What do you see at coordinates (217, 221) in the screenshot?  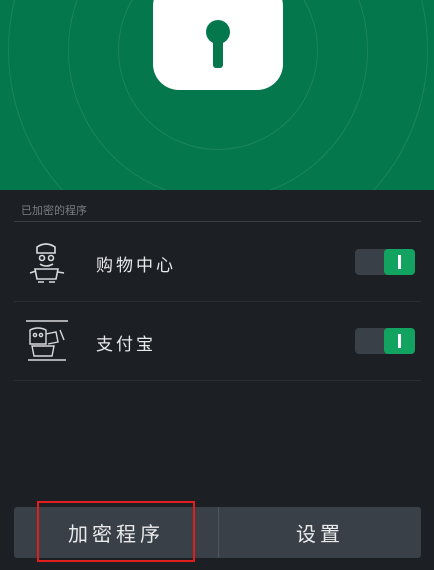 I see `section-divider` at bounding box center [217, 221].